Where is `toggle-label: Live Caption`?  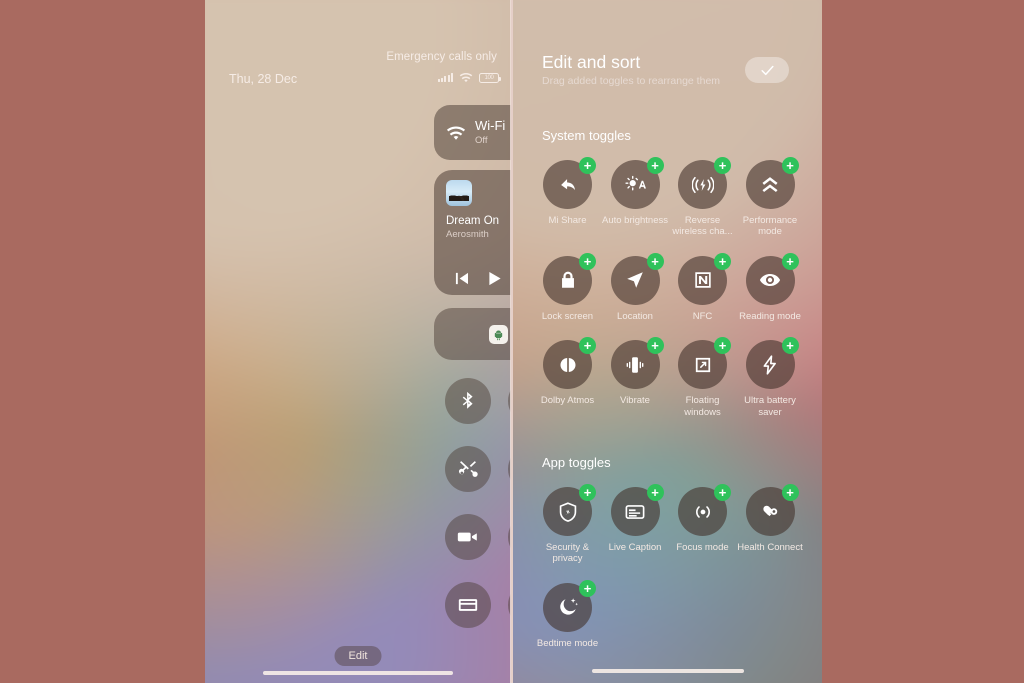 toggle-label: Live Caption is located at coordinates (635, 547).